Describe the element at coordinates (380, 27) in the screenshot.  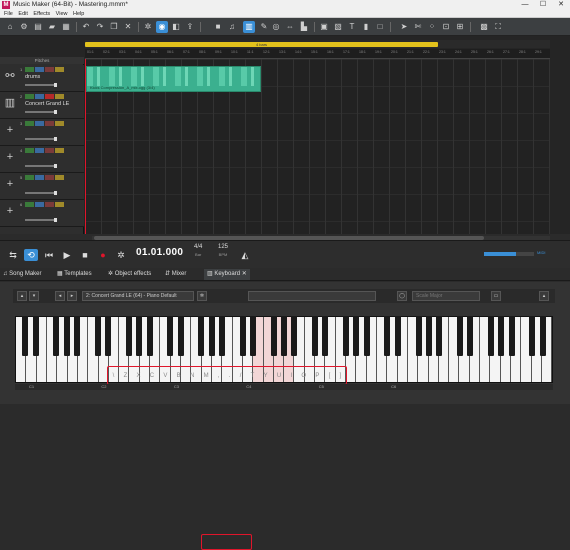
I see `square-icon: □` at that location.